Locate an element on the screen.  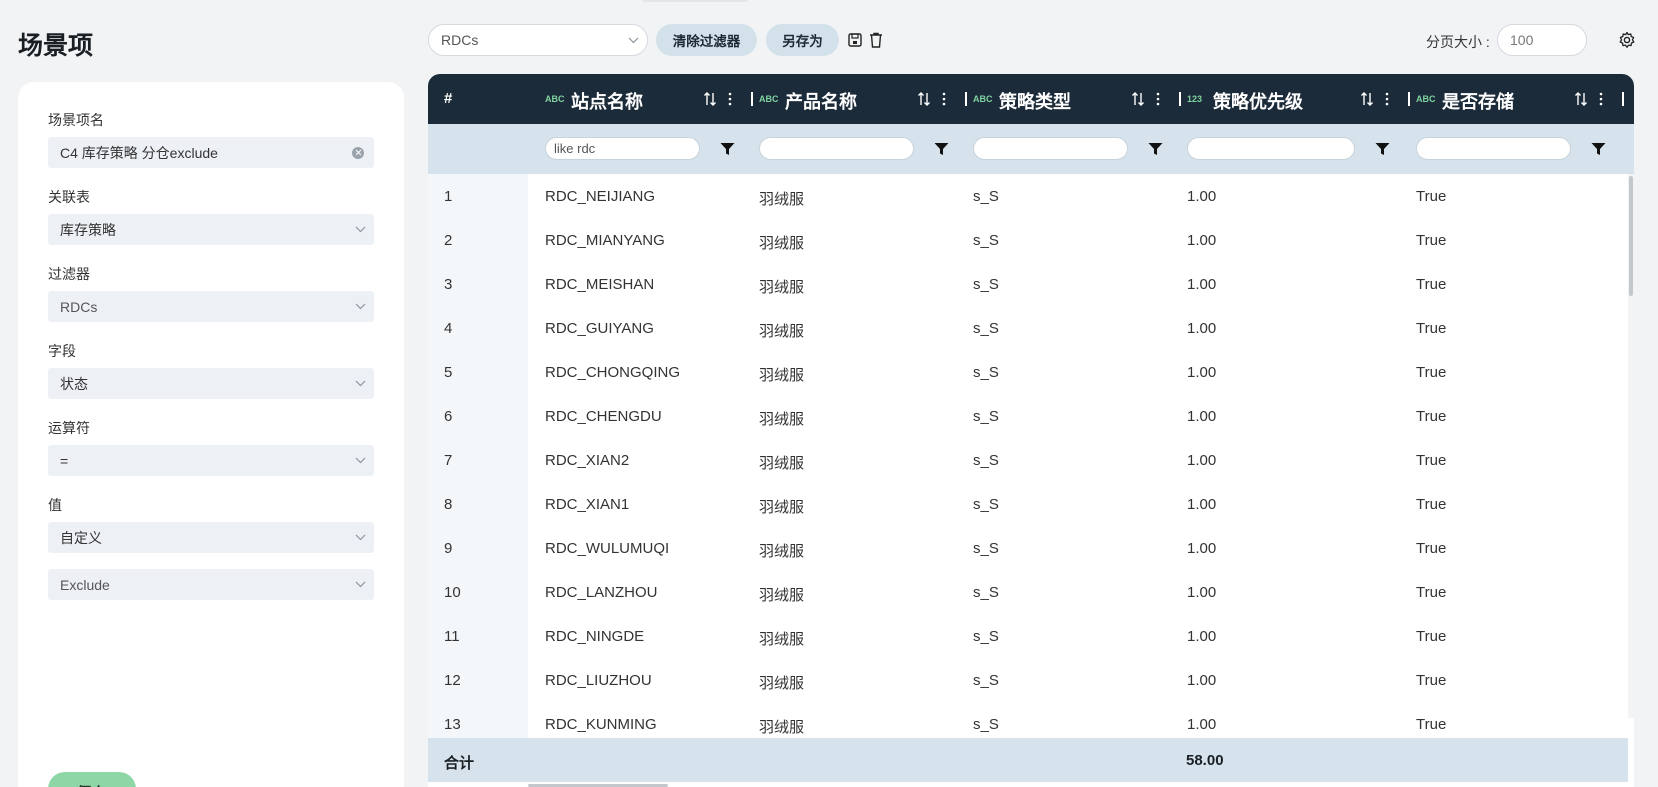
table-row: 11 RDC_NINGDE 羽绒服 s_S 1.00 True is located at coordinates (1028, 636).